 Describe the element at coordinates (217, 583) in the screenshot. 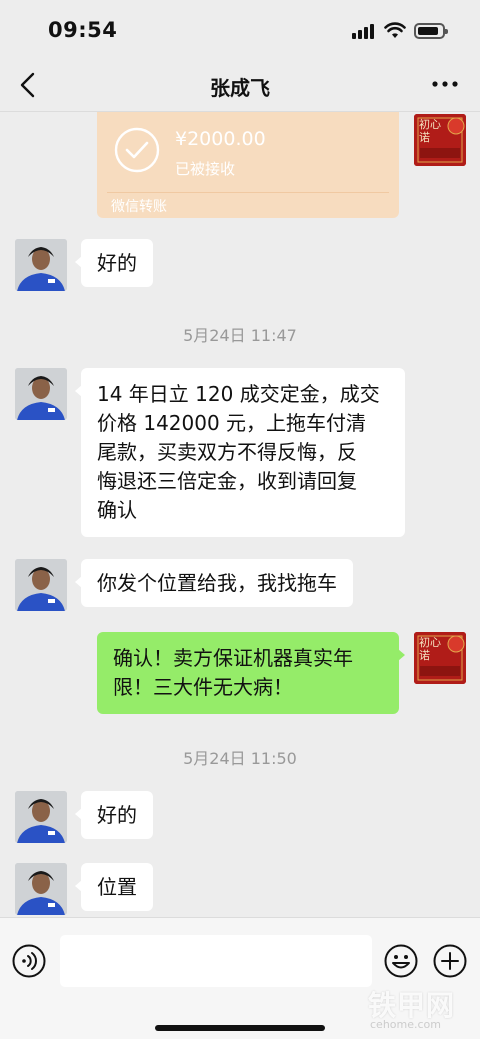

I see `message-text: 你发个位置给我，我找拖车` at that location.